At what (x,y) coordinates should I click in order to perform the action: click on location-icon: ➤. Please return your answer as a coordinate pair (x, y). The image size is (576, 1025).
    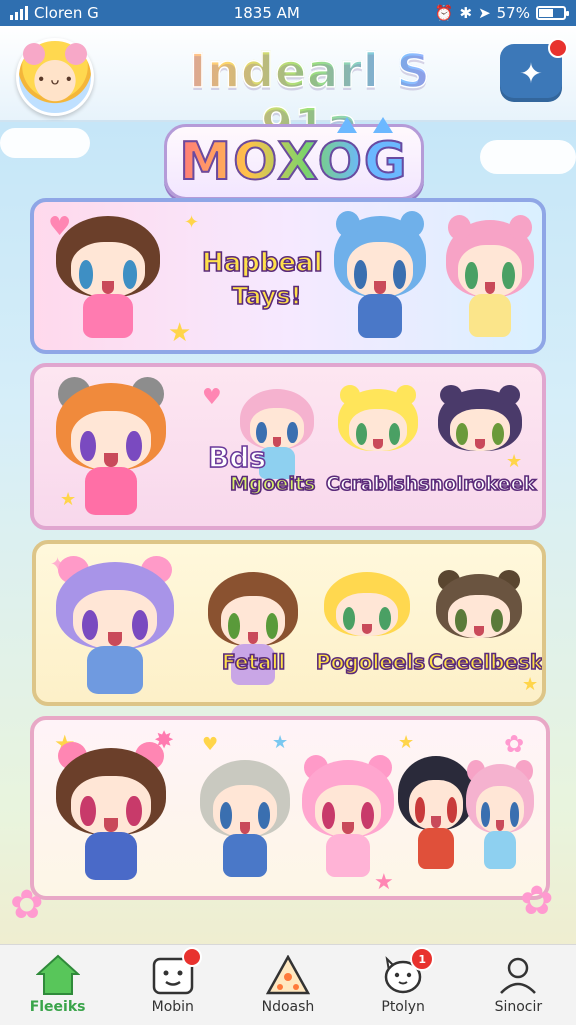
    Looking at the image, I should click on (484, 13).